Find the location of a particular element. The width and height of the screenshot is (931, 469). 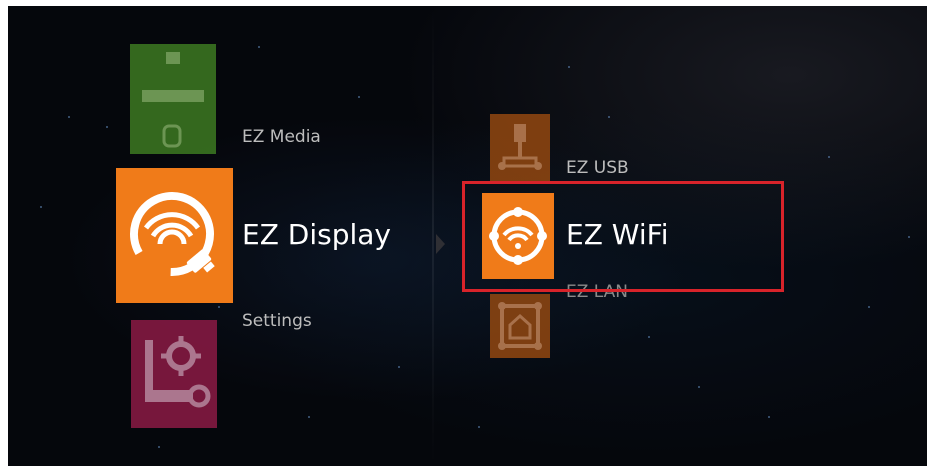

settings-icon is located at coordinates (178, 372).